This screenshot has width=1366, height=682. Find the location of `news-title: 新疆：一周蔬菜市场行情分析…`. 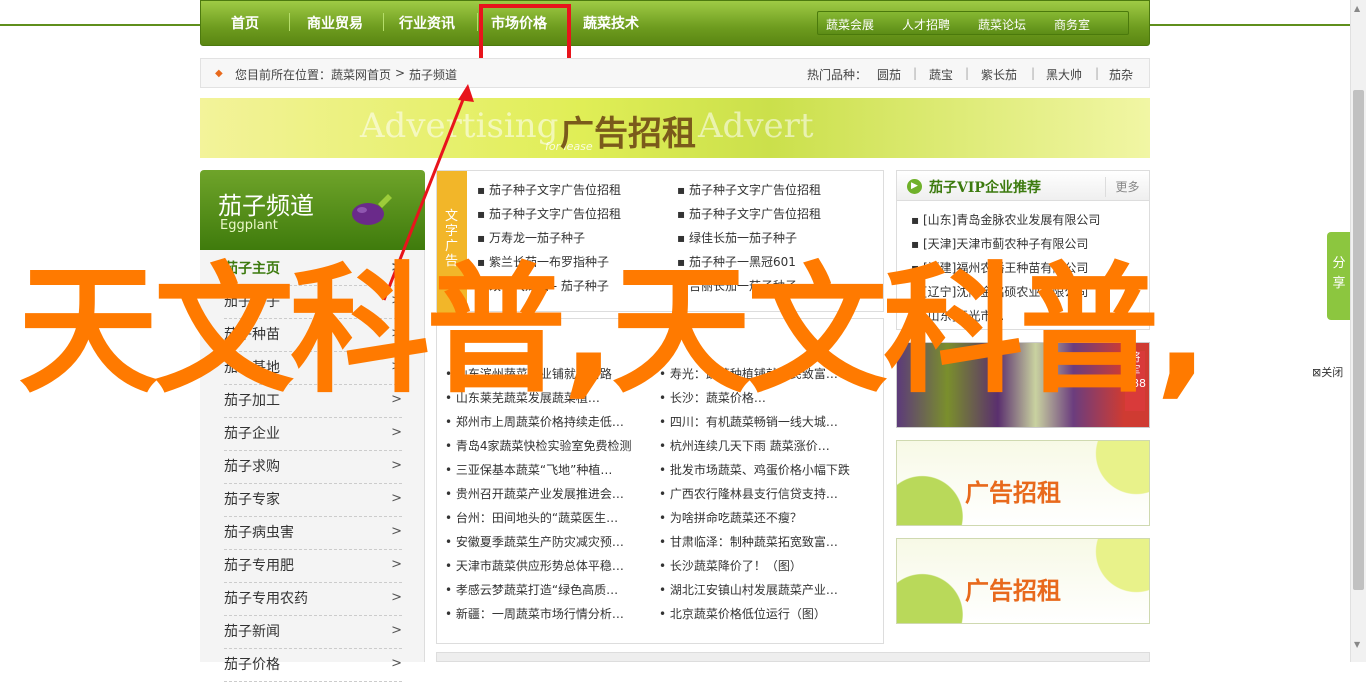

news-title: 新疆：一周蔬菜市场行情分析… is located at coordinates (539, 614).